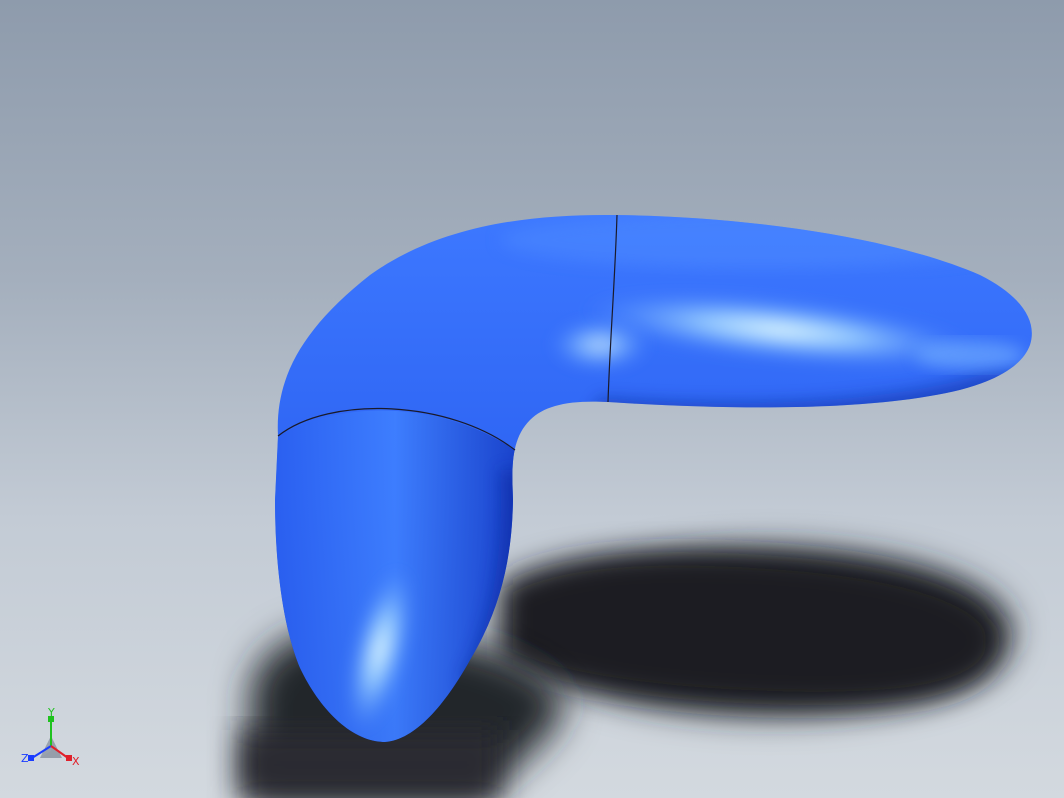  Describe the element at coordinates (51, 712) in the screenshot. I see `y-axis-label: Y` at that location.